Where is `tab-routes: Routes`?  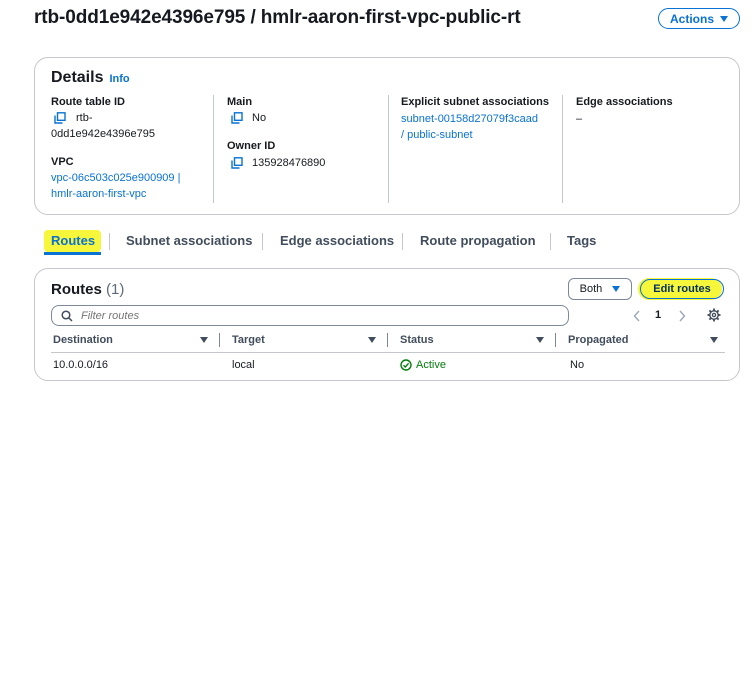
tab-routes: Routes is located at coordinates (73, 240).